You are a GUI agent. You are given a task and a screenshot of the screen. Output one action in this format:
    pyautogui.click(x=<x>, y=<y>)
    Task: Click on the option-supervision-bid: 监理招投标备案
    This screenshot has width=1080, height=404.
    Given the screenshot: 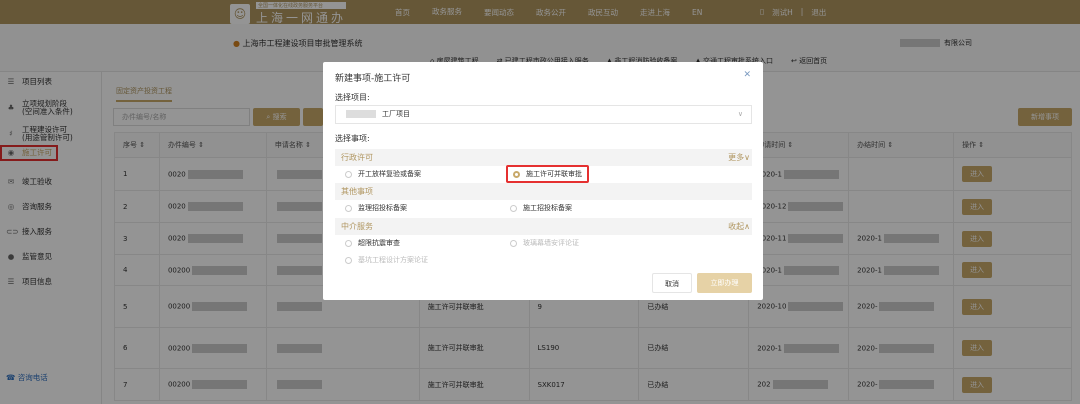 What is the action you would take?
    pyautogui.click(x=376, y=208)
    